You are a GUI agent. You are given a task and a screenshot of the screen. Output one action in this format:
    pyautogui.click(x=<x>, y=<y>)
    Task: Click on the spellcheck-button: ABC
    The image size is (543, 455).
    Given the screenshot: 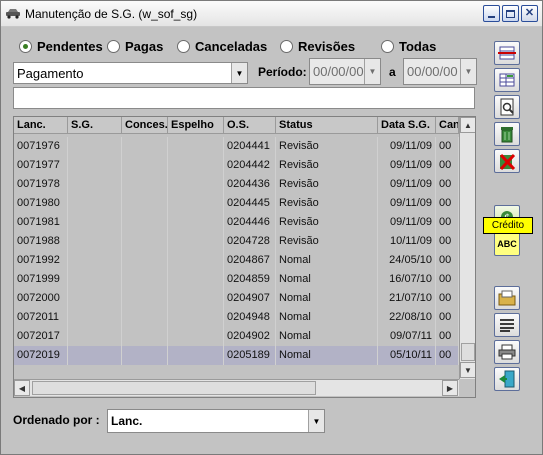 What is the action you would take?
    pyautogui.click(x=507, y=244)
    